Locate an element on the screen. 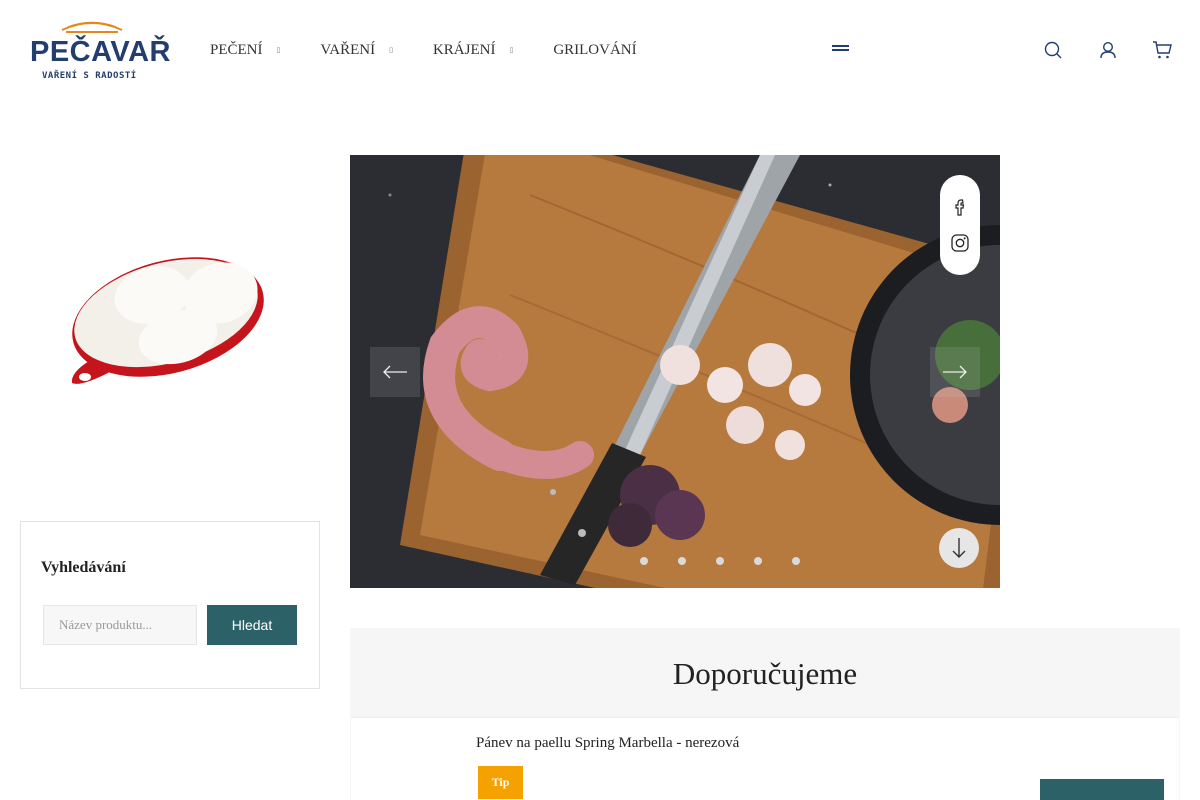  arrow-left-icon is located at coordinates (395, 372).